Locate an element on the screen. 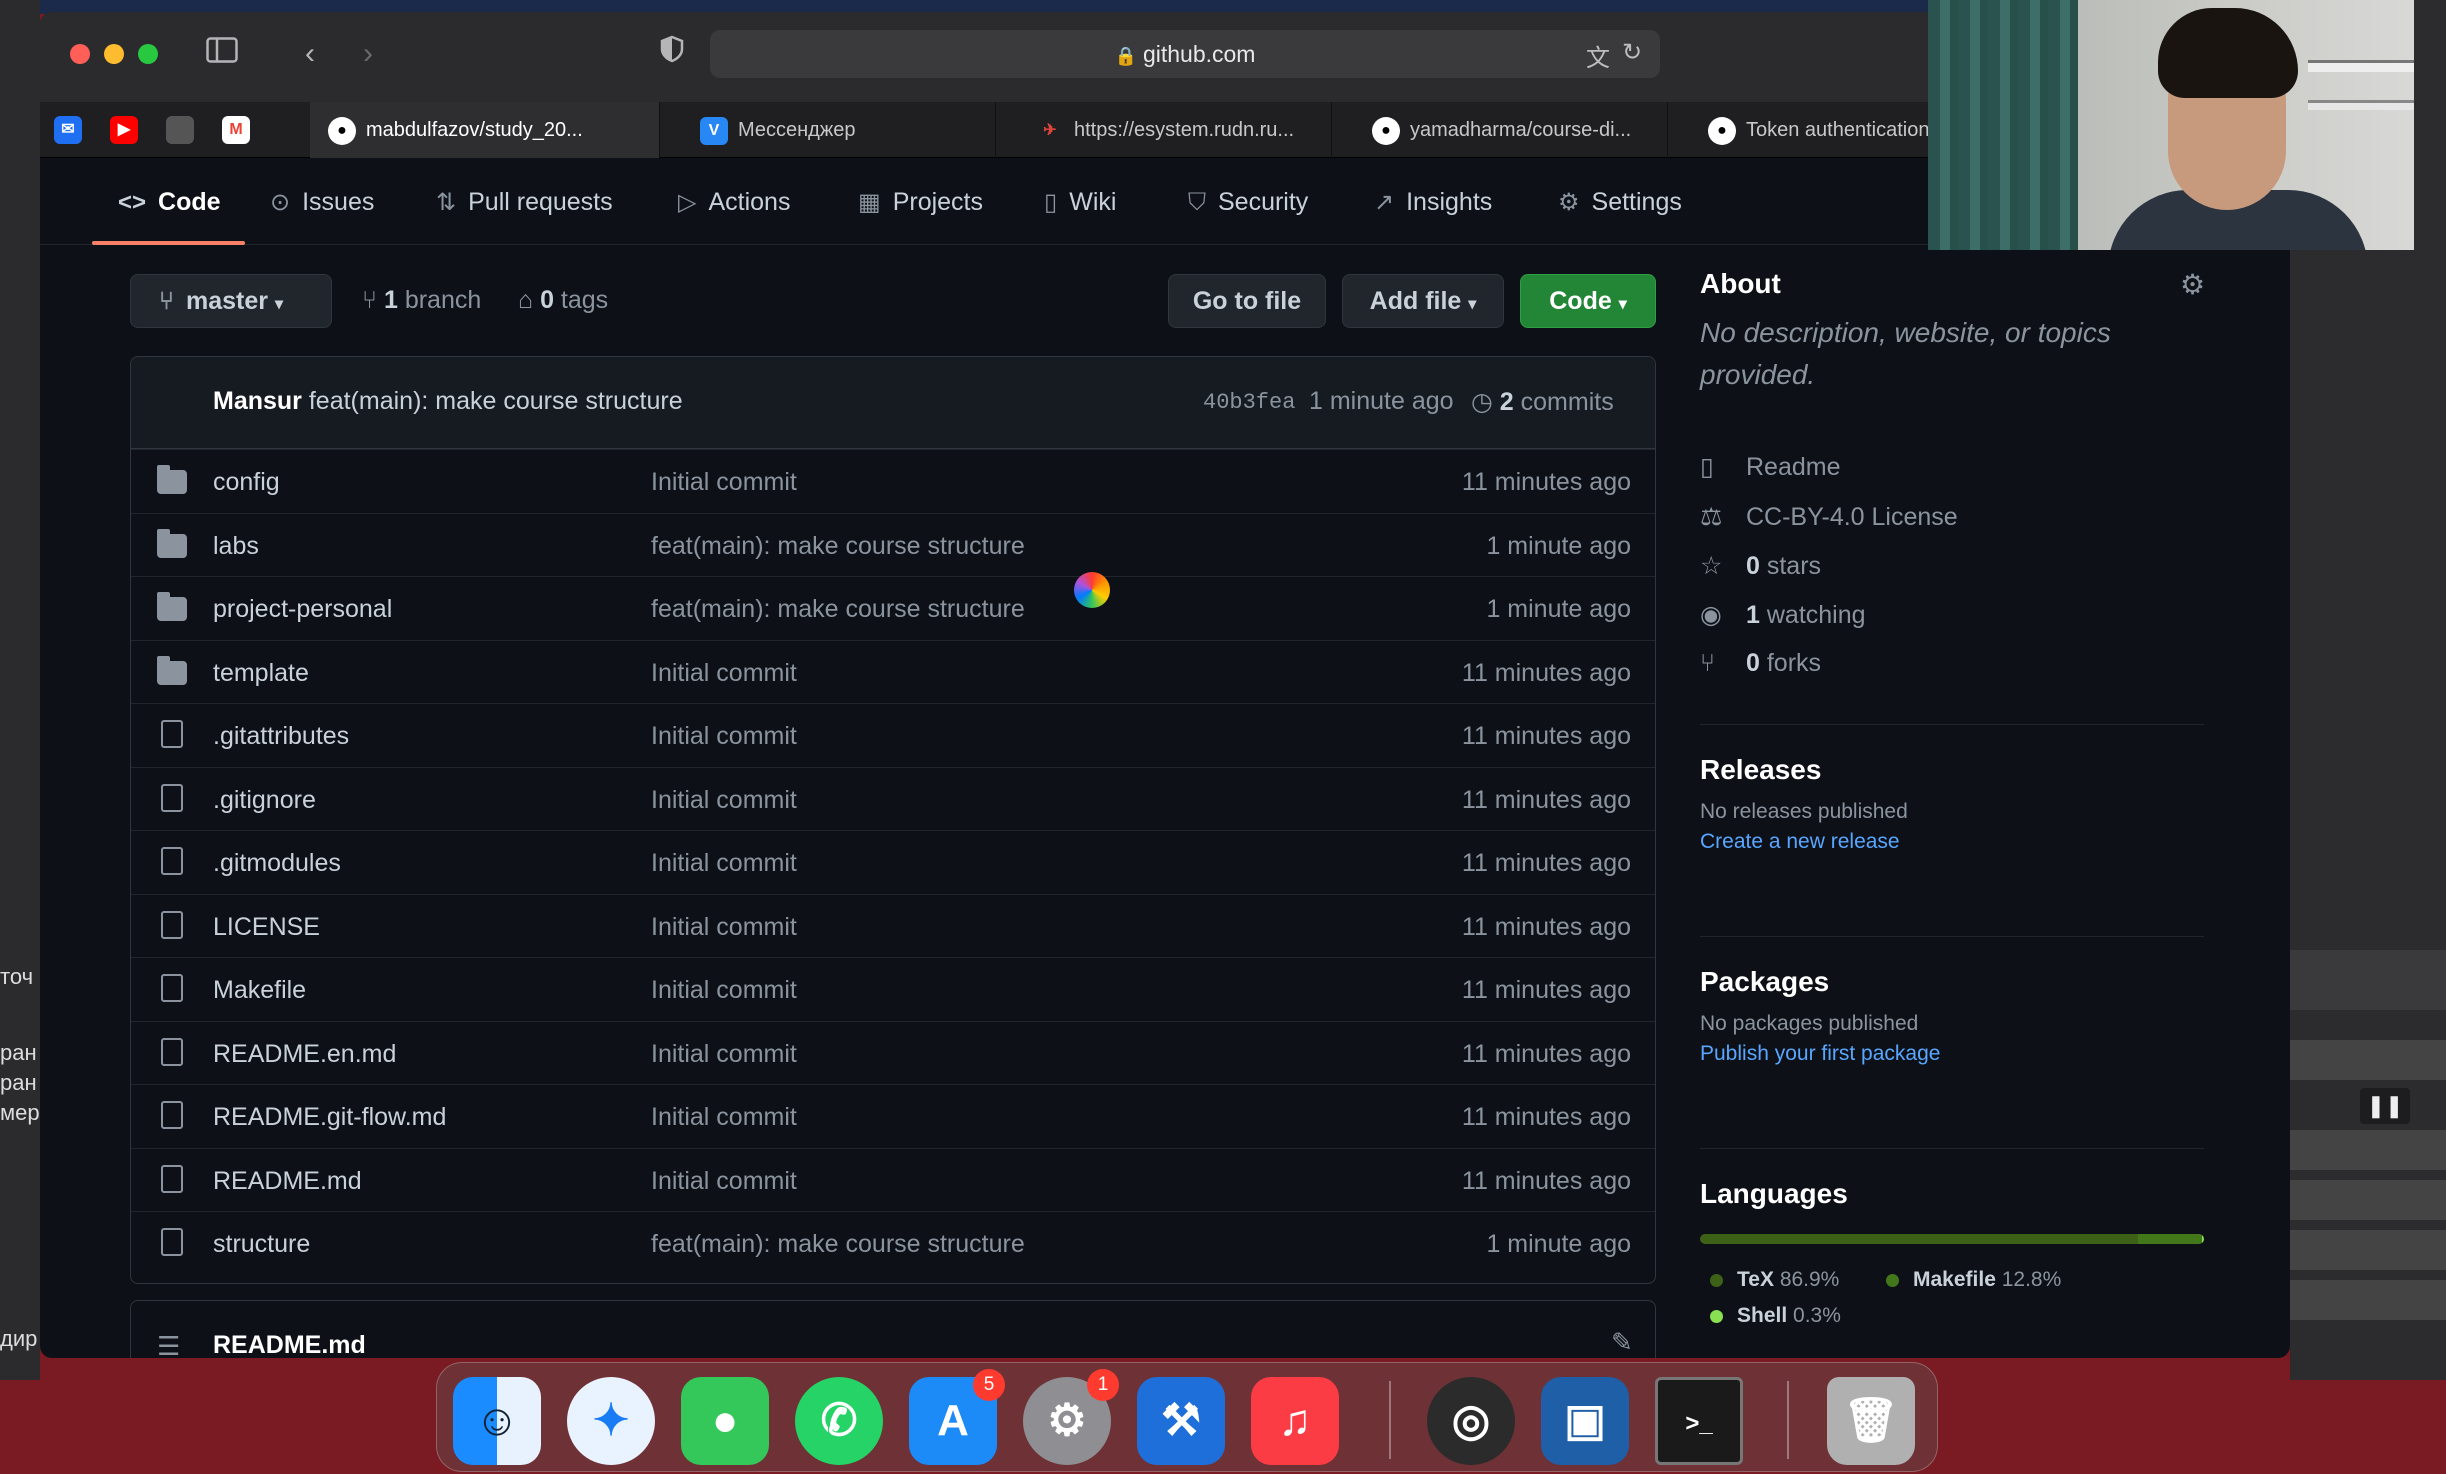 The height and width of the screenshot is (1474, 2446). gear-icon: ⚙ is located at coordinates (2192, 284).